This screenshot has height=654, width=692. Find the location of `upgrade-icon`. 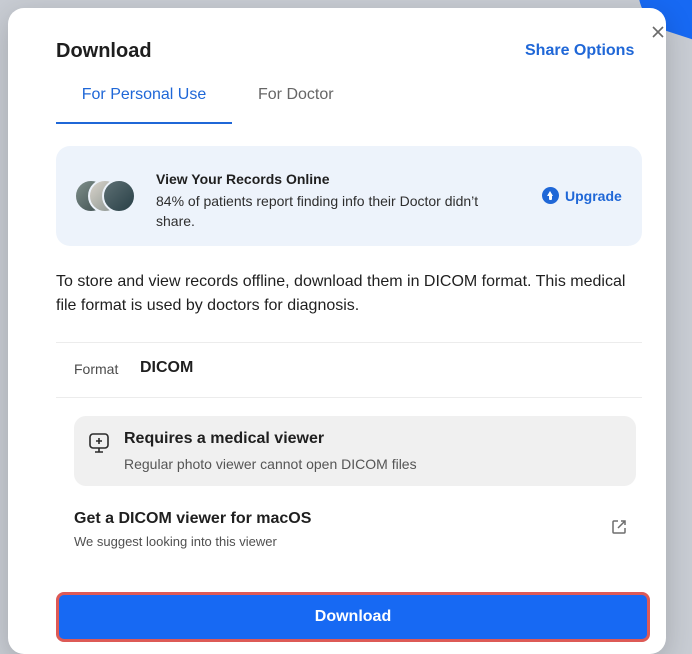

upgrade-icon is located at coordinates (550, 195).